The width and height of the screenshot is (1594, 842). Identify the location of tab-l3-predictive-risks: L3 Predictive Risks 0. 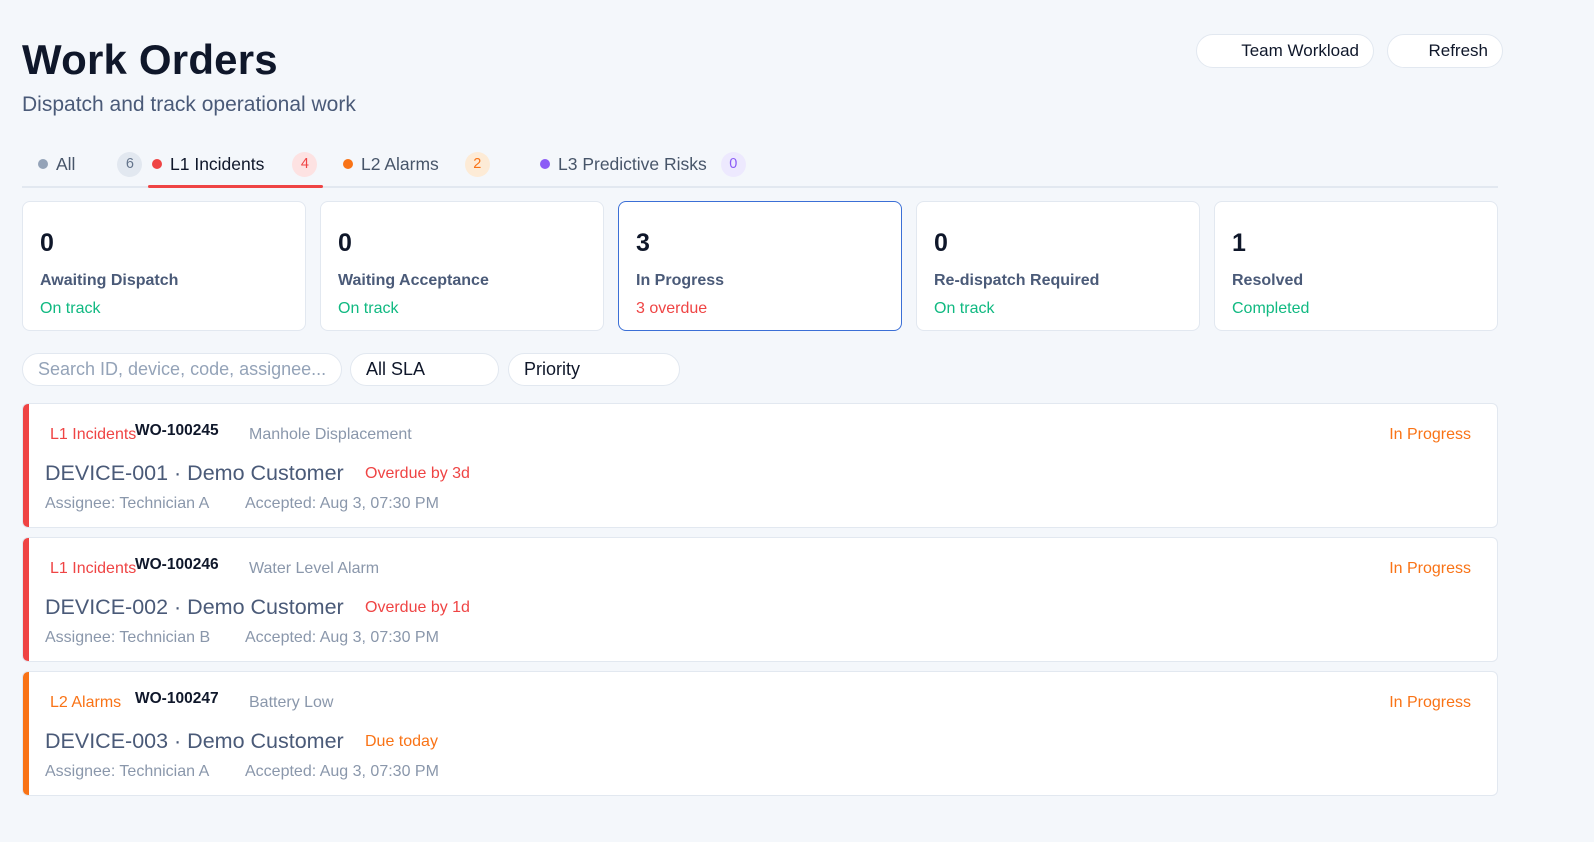
(643, 164).